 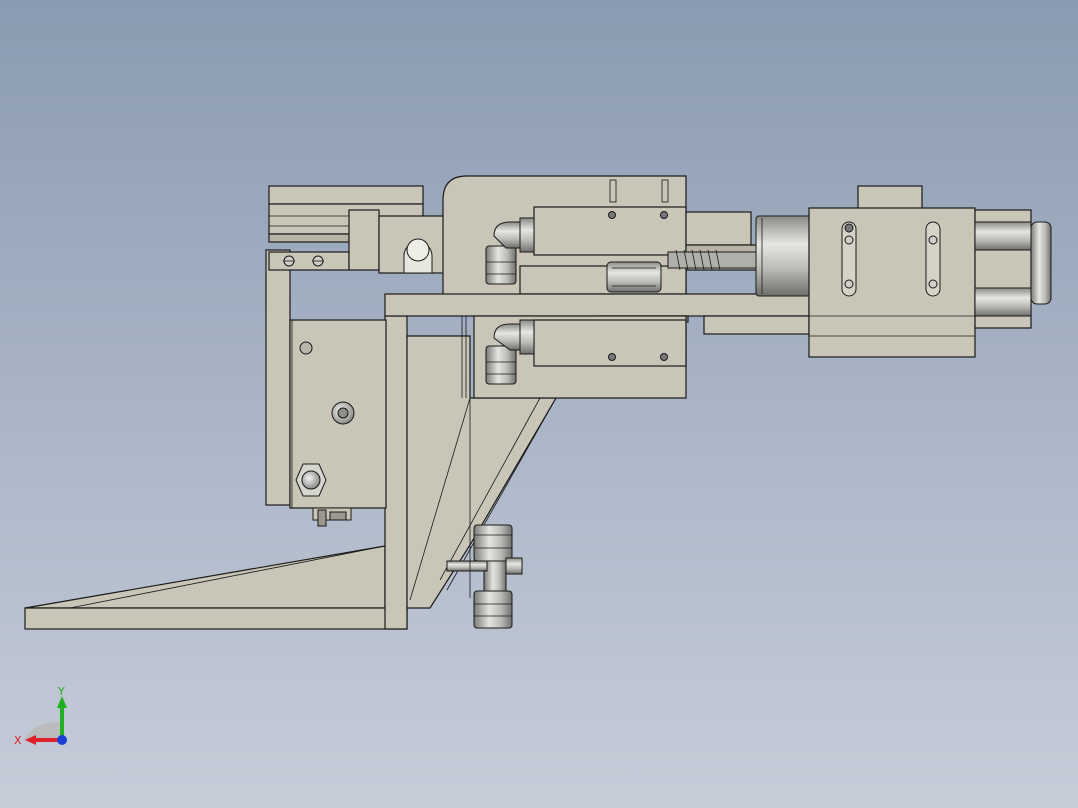 What do you see at coordinates (62, 740) in the screenshot?
I see `z-axis-dot-icon` at bounding box center [62, 740].